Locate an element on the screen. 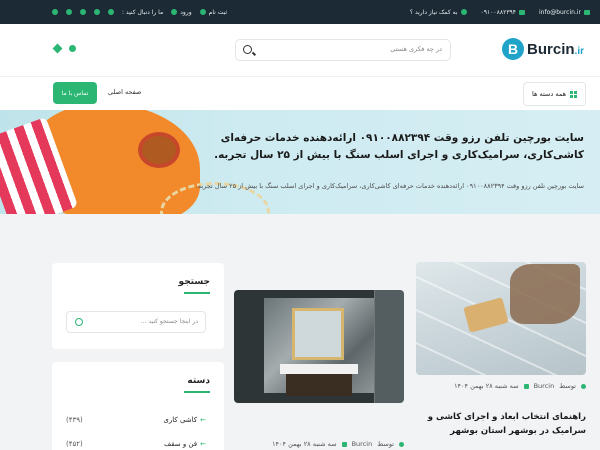 The width and height of the screenshot is (600, 450). all-categories-label: همه دسته ها is located at coordinates (549, 94).